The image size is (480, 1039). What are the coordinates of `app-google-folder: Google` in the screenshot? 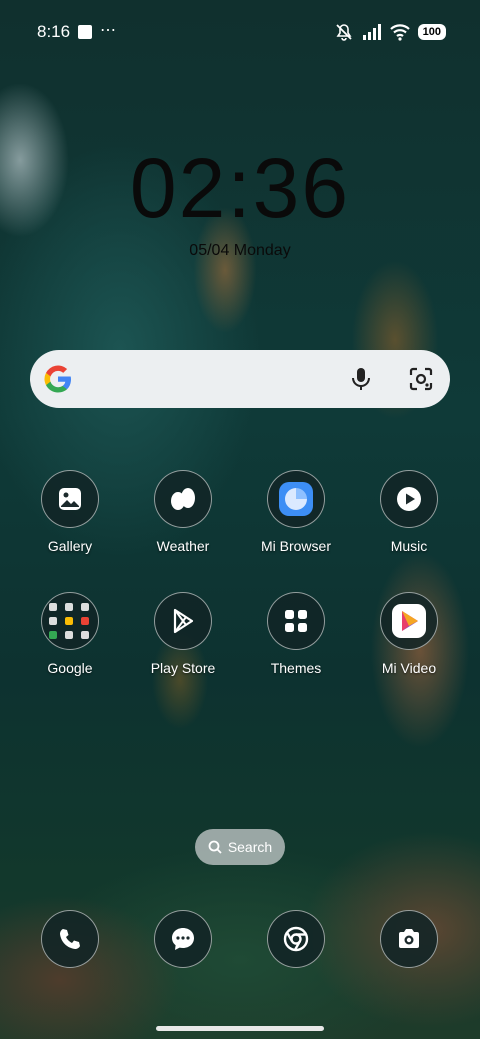 It's located at (70, 634).